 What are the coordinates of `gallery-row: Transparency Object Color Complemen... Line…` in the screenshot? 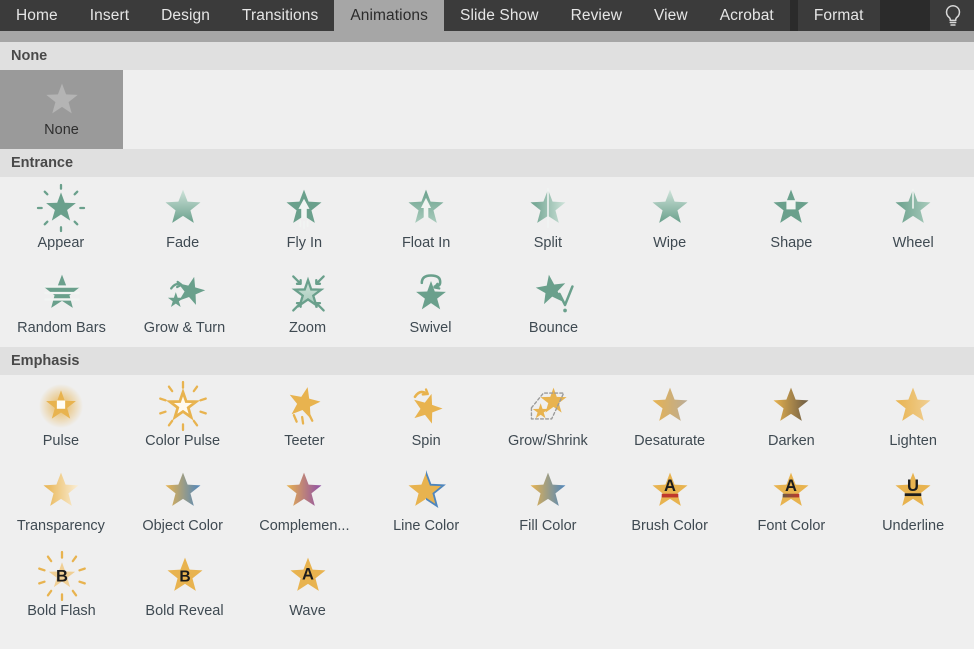 It's located at (487, 502).